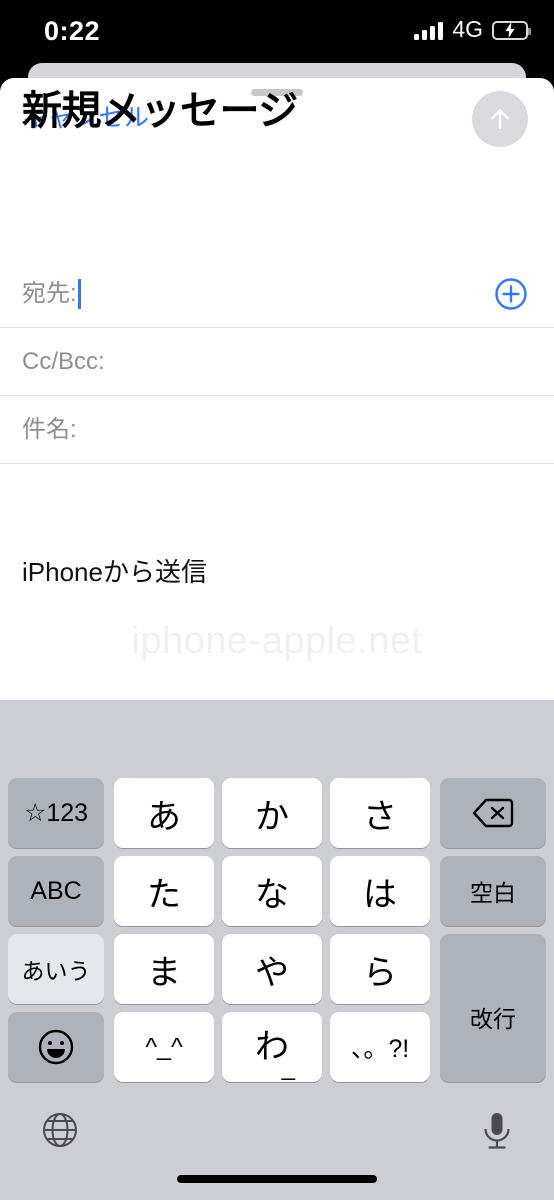 The width and height of the screenshot is (554, 1200). Describe the element at coordinates (79, 293) in the screenshot. I see `text-cursor` at that location.